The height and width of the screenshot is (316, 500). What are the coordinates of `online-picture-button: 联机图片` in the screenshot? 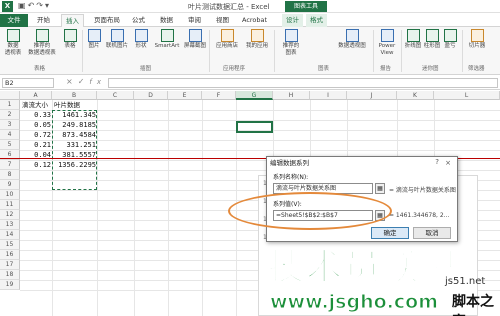 It's located at (117, 39).